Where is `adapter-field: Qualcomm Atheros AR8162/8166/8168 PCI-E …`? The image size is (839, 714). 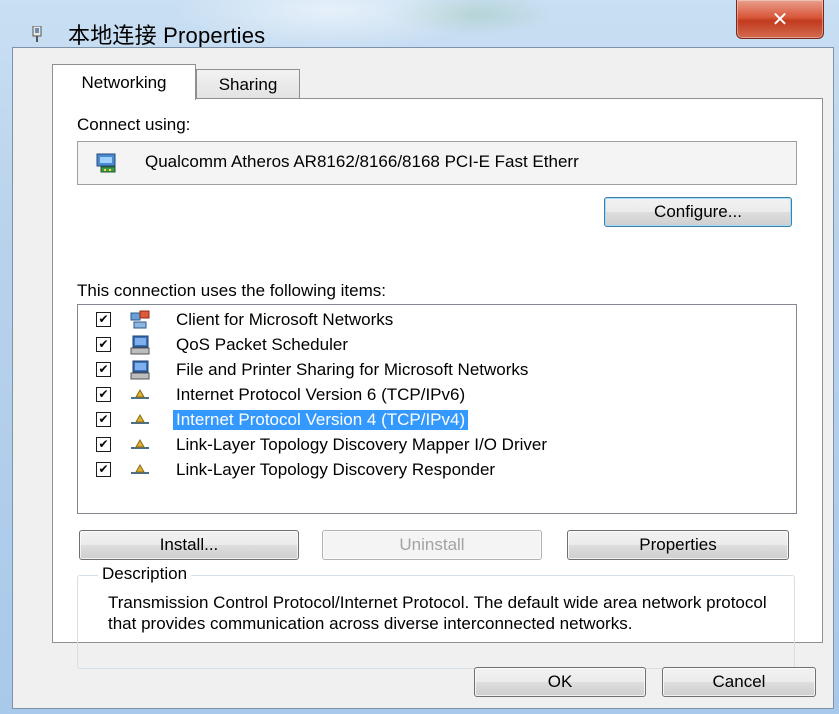 adapter-field: Qualcomm Atheros AR8162/8166/8168 PCI-E … is located at coordinates (437, 163).